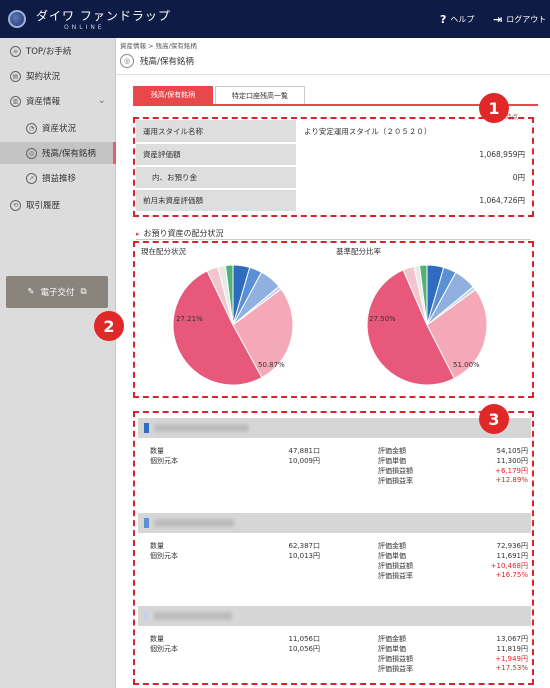 This screenshot has height=688, width=550. I want to click on history-icon: ⟲, so click(15, 205).